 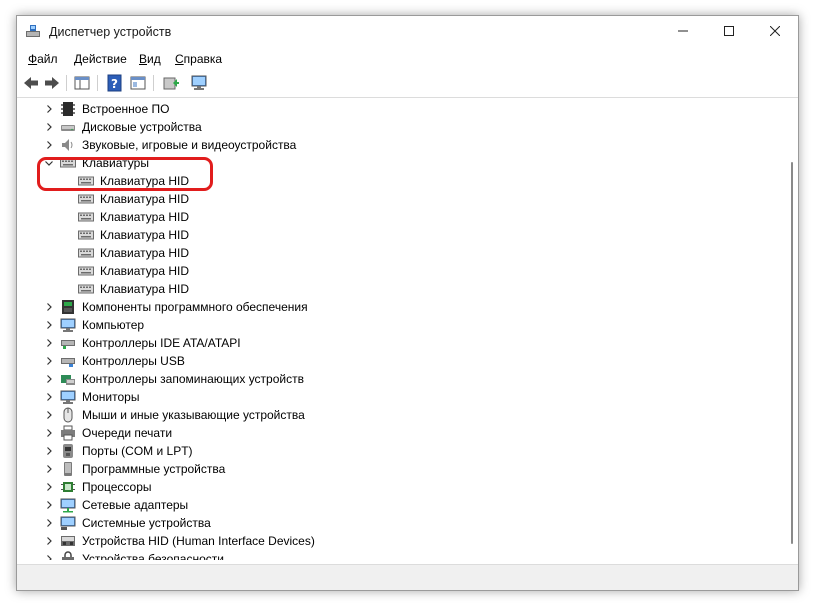 What do you see at coordinates (33, 31) in the screenshot?
I see `device-manager-icon` at bounding box center [33, 31].